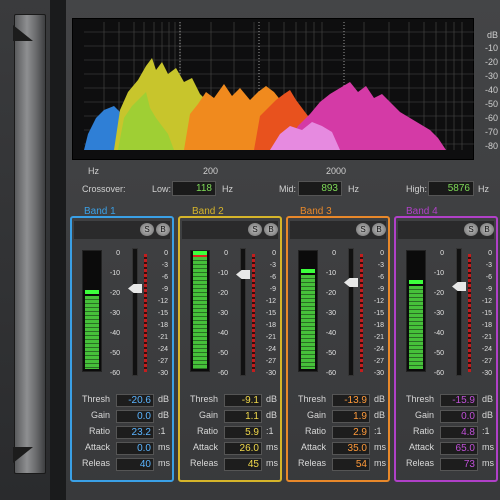  Describe the element at coordinates (459, 432) in the screenshot. I see `ratio-field: 4.8` at that location.